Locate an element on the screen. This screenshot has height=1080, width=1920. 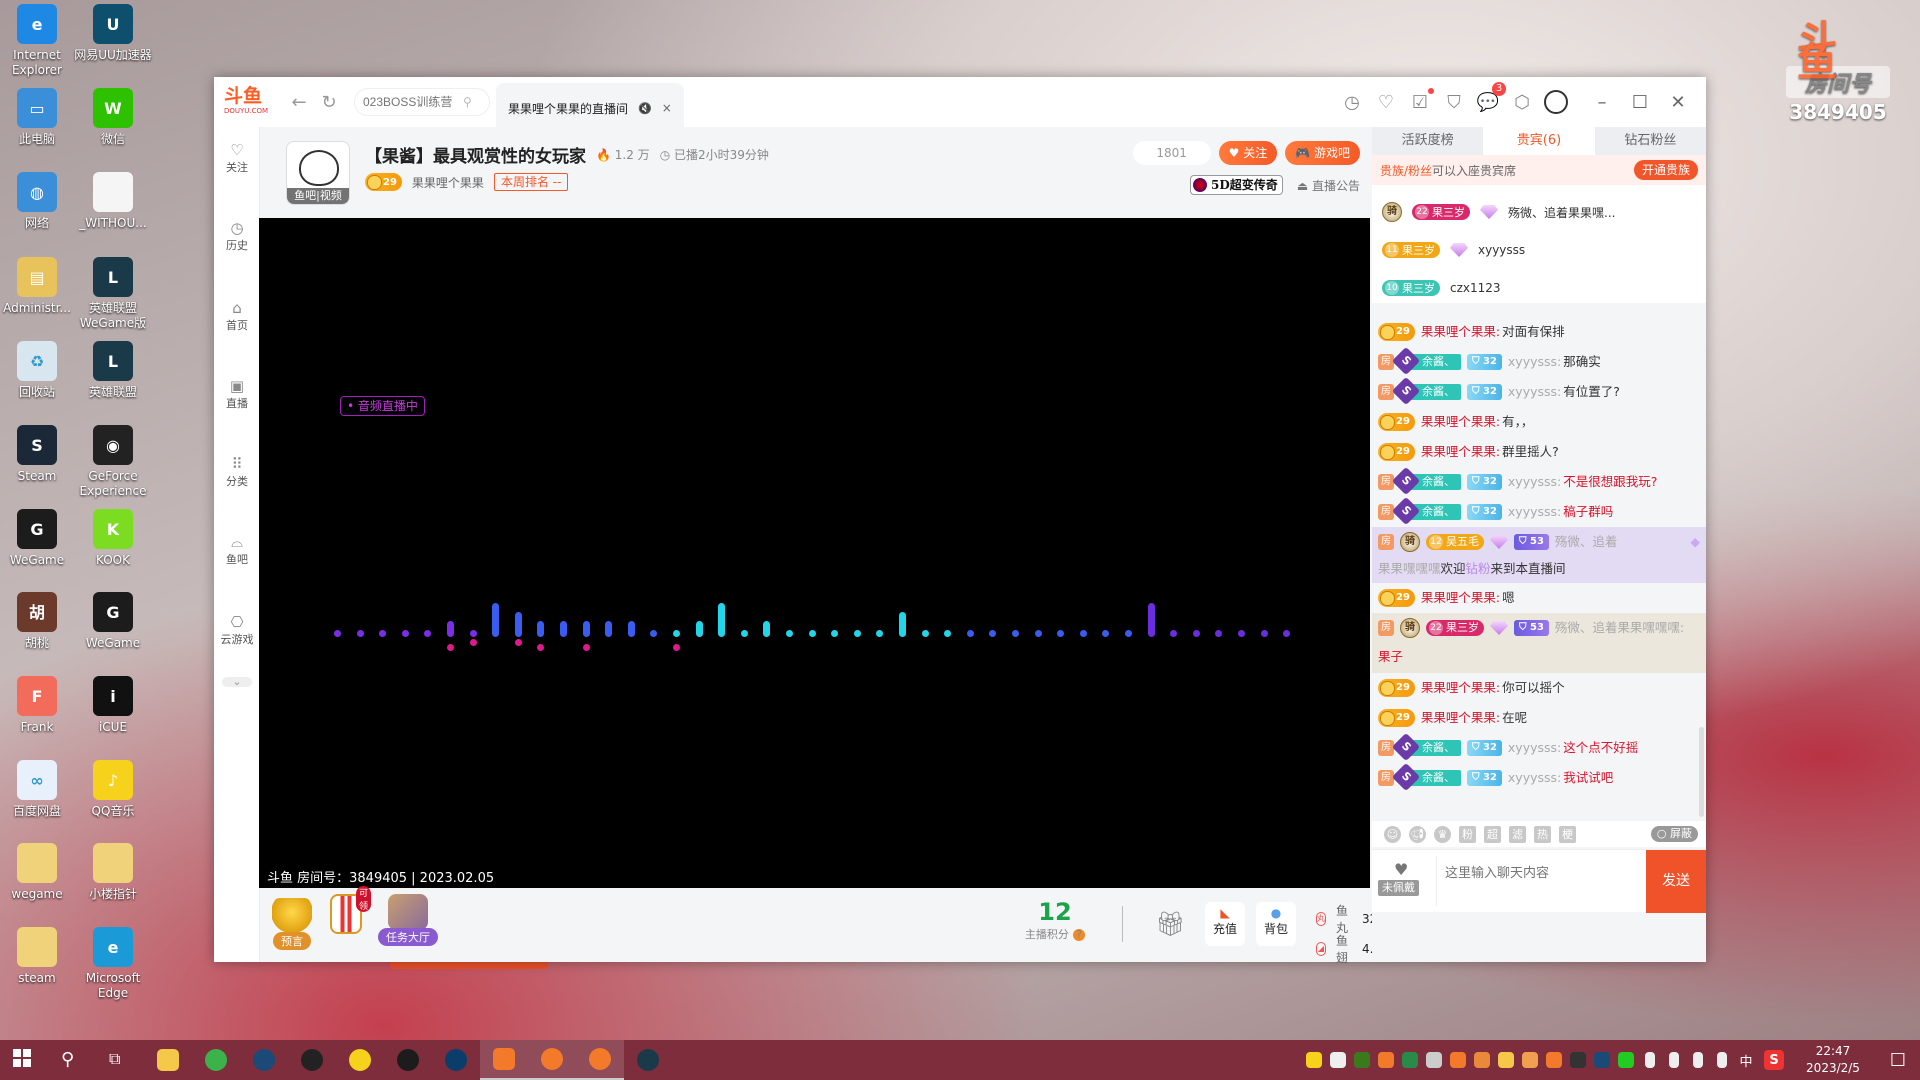
security-tray-icon is located at coordinates (1410, 1060).